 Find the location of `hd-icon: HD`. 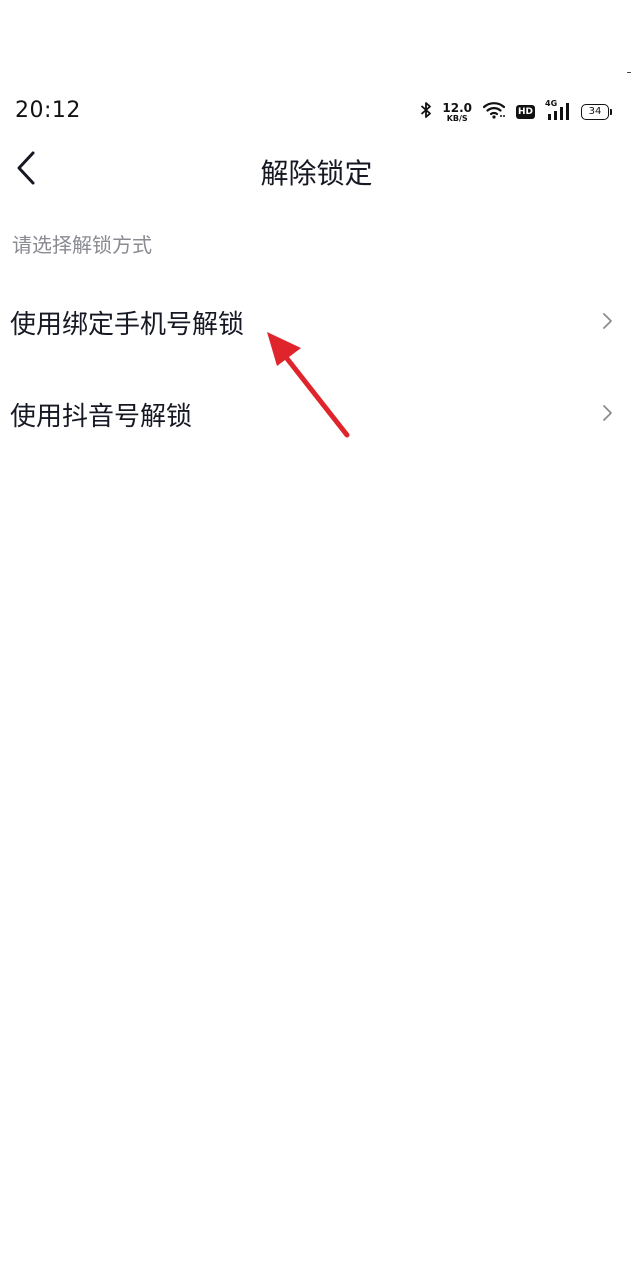

hd-icon: HD is located at coordinates (525, 112).